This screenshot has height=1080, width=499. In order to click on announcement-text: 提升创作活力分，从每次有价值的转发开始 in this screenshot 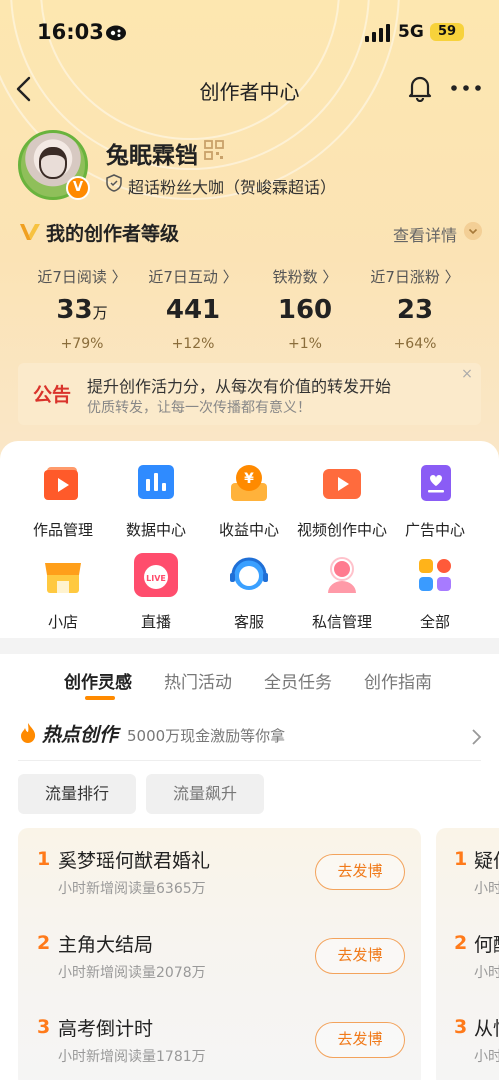, I will do `click(239, 386)`.